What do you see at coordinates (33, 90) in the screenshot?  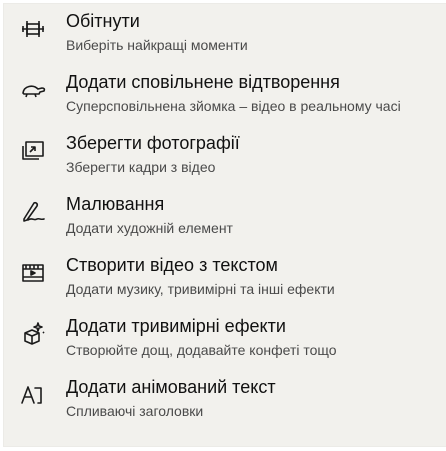 I see `turtle-slow-motion-icon` at bounding box center [33, 90].